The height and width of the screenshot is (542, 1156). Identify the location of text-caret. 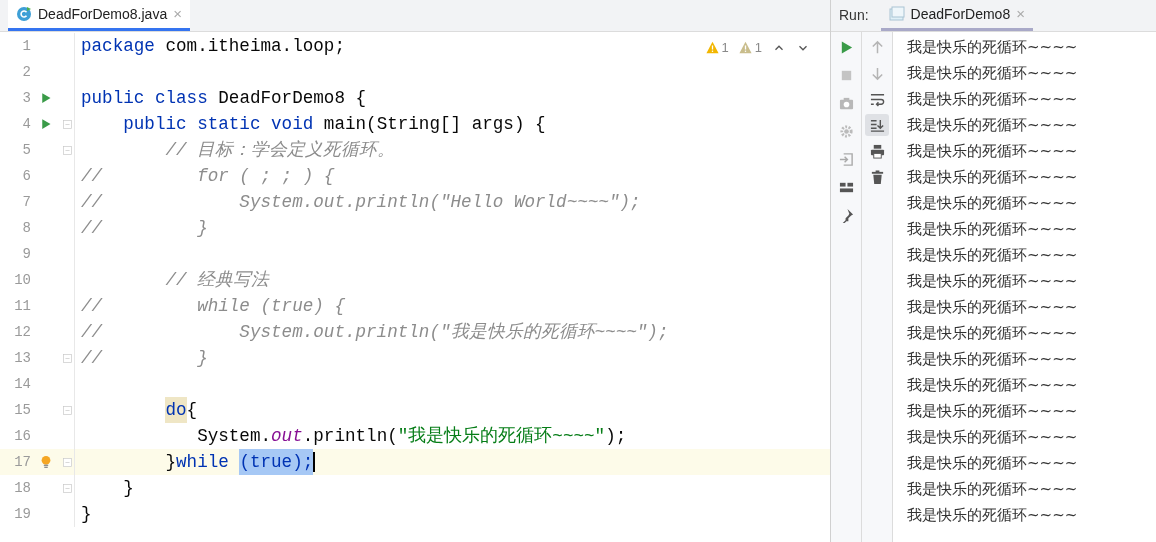
(314, 462).